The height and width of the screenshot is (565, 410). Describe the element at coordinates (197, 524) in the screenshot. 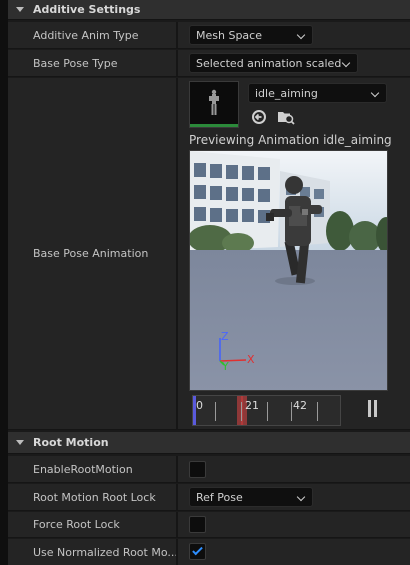

I see `force-root-lock-checkbox` at that location.